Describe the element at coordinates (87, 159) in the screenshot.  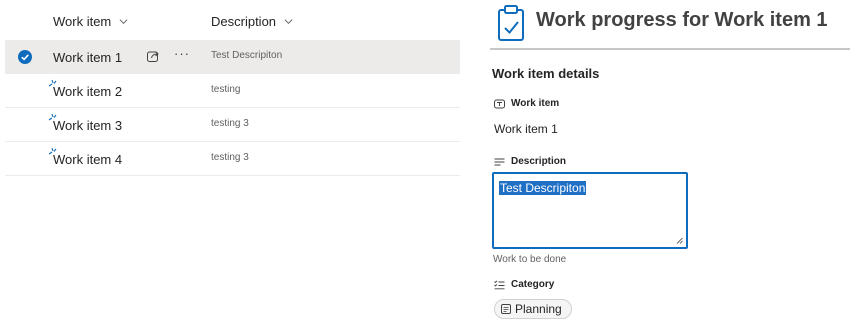
I see `row-name: Work item 4` at that location.